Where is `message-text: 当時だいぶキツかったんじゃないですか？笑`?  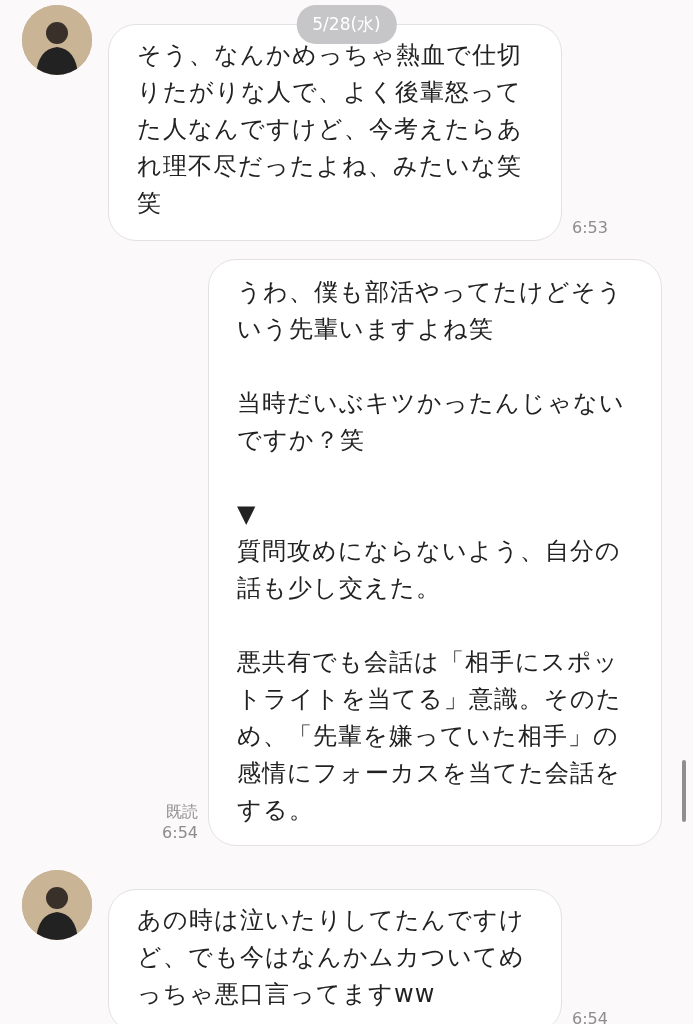 message-text: 当時だいぶキツかったんじゃないですか？笑 is located at coordinates (431, 422).